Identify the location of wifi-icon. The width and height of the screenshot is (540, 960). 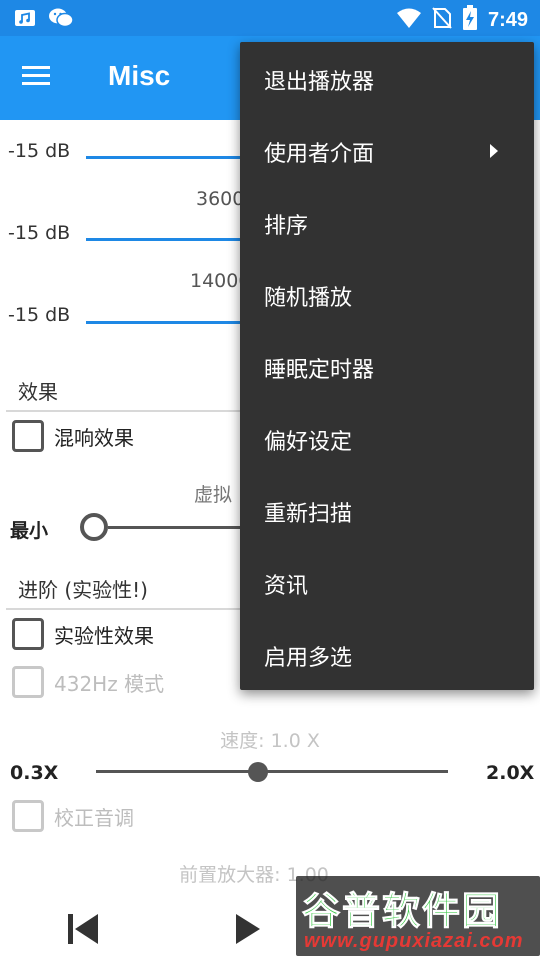
(409, 20).